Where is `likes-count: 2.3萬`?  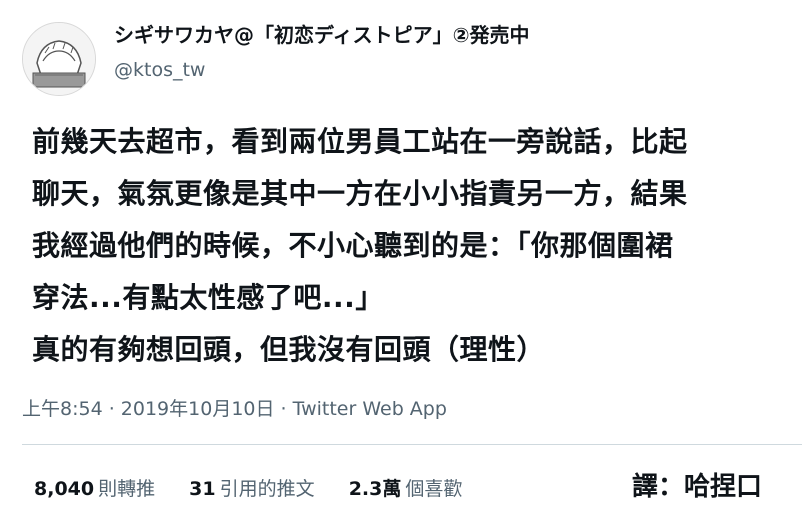 likes-count: 2.3萬 is located at coordinates (375, 489).